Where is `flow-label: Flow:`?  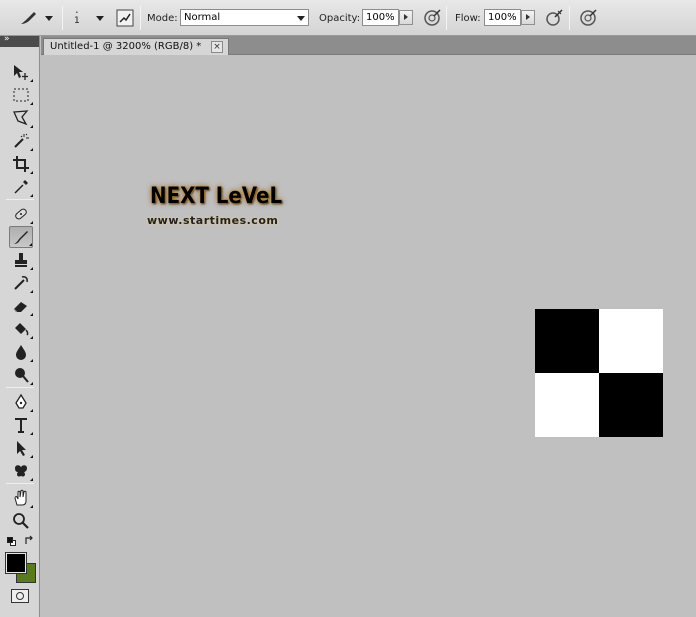 flow-label: Flow: is located at coordinates (468, 18).